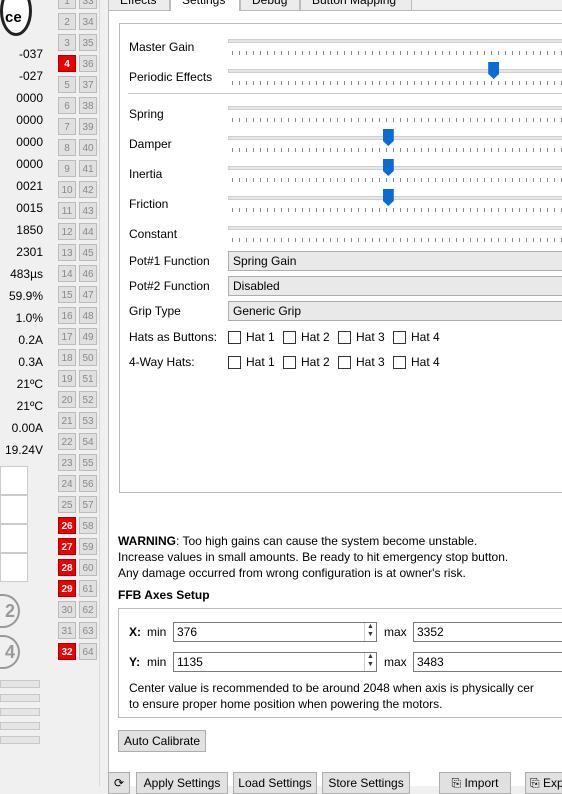  What do you see at coordinates (275, 662) in the screenshot?
I see `axis-min-input-1: 1135 ▲ ▼` at bounding box center [275, 662].